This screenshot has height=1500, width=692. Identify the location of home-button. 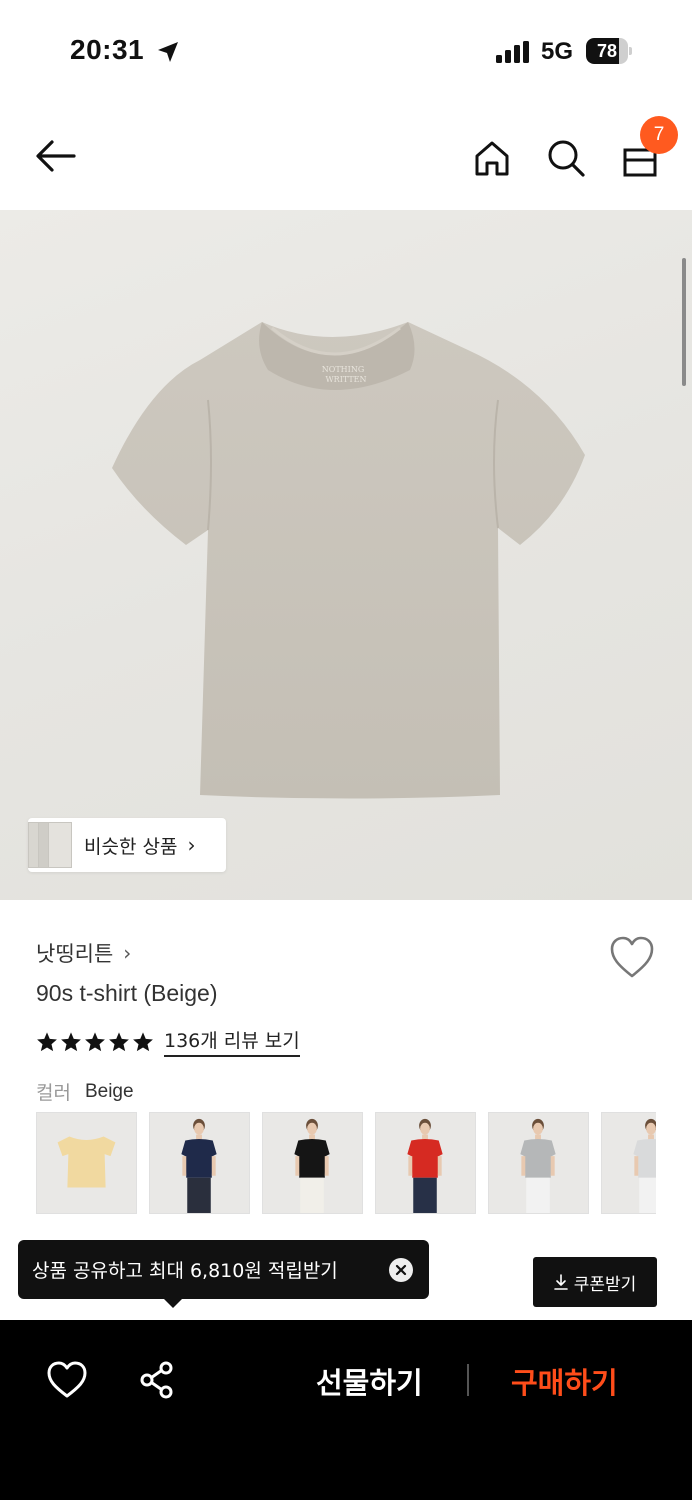
(492, 158).